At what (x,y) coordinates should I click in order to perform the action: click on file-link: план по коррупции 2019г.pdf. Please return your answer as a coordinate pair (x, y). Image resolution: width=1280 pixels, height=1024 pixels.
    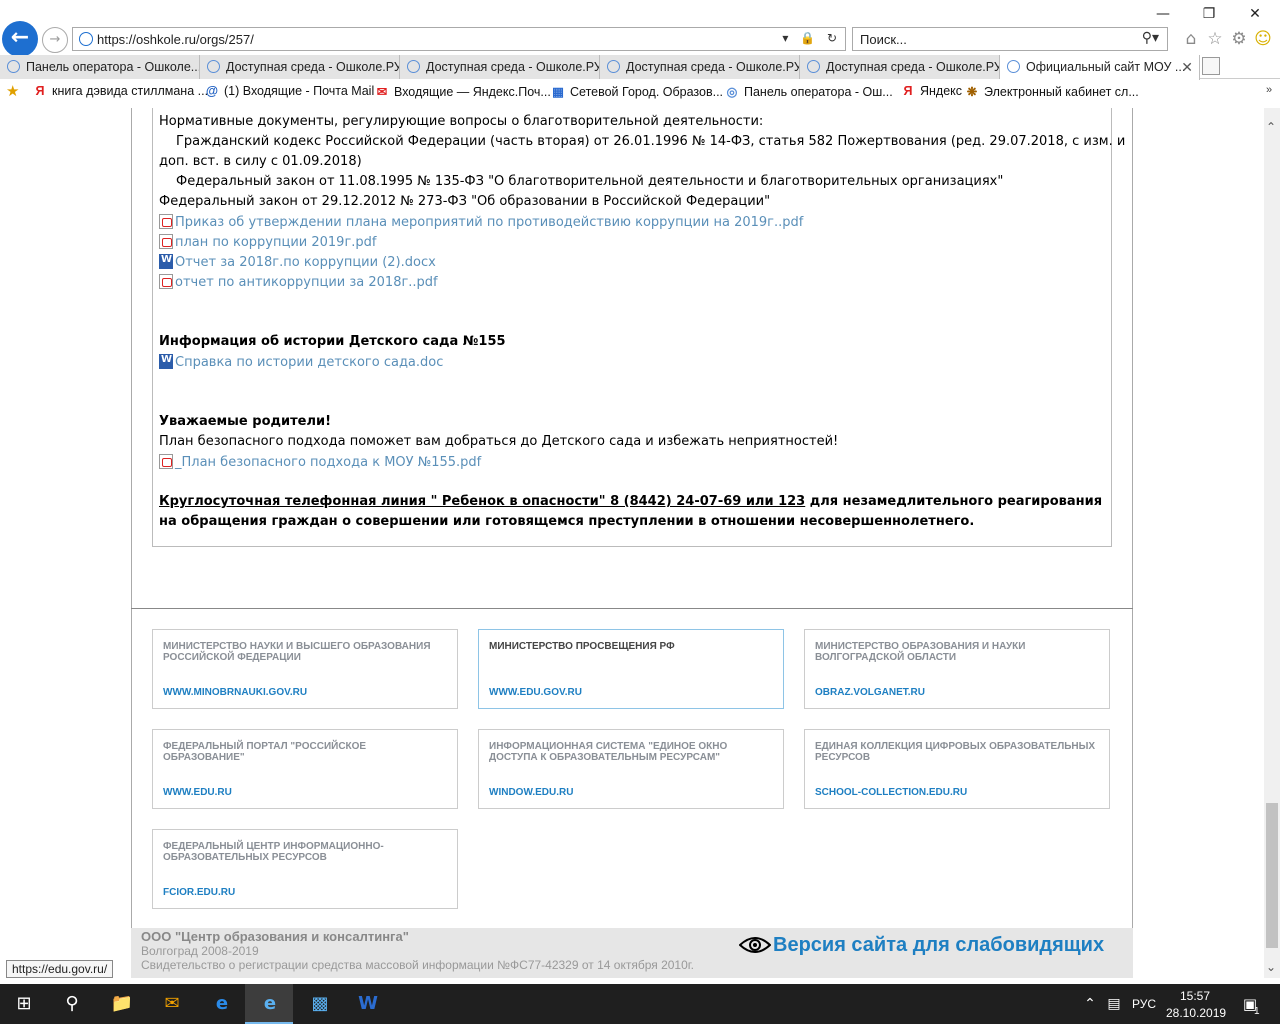
    Looking at the image, I should click on (268, 242).